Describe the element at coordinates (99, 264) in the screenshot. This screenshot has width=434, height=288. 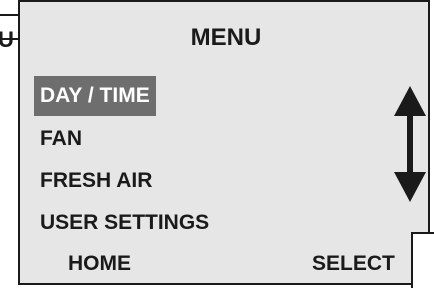
I see `home-button: HOME` at that location.